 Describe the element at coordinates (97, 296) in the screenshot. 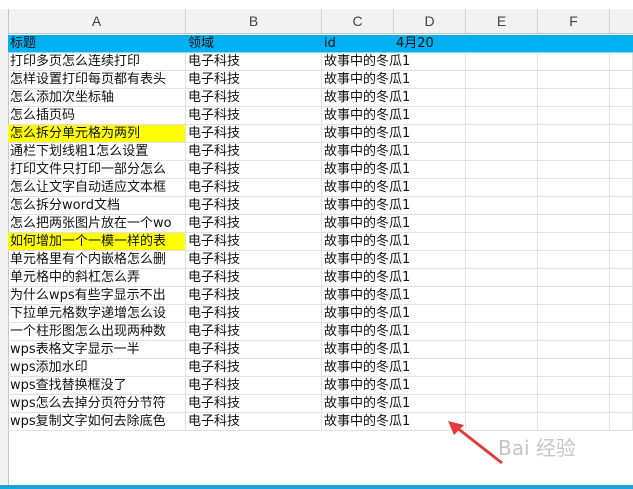

I see `cell-title: 为什么wps有些字显示不出` at that location.